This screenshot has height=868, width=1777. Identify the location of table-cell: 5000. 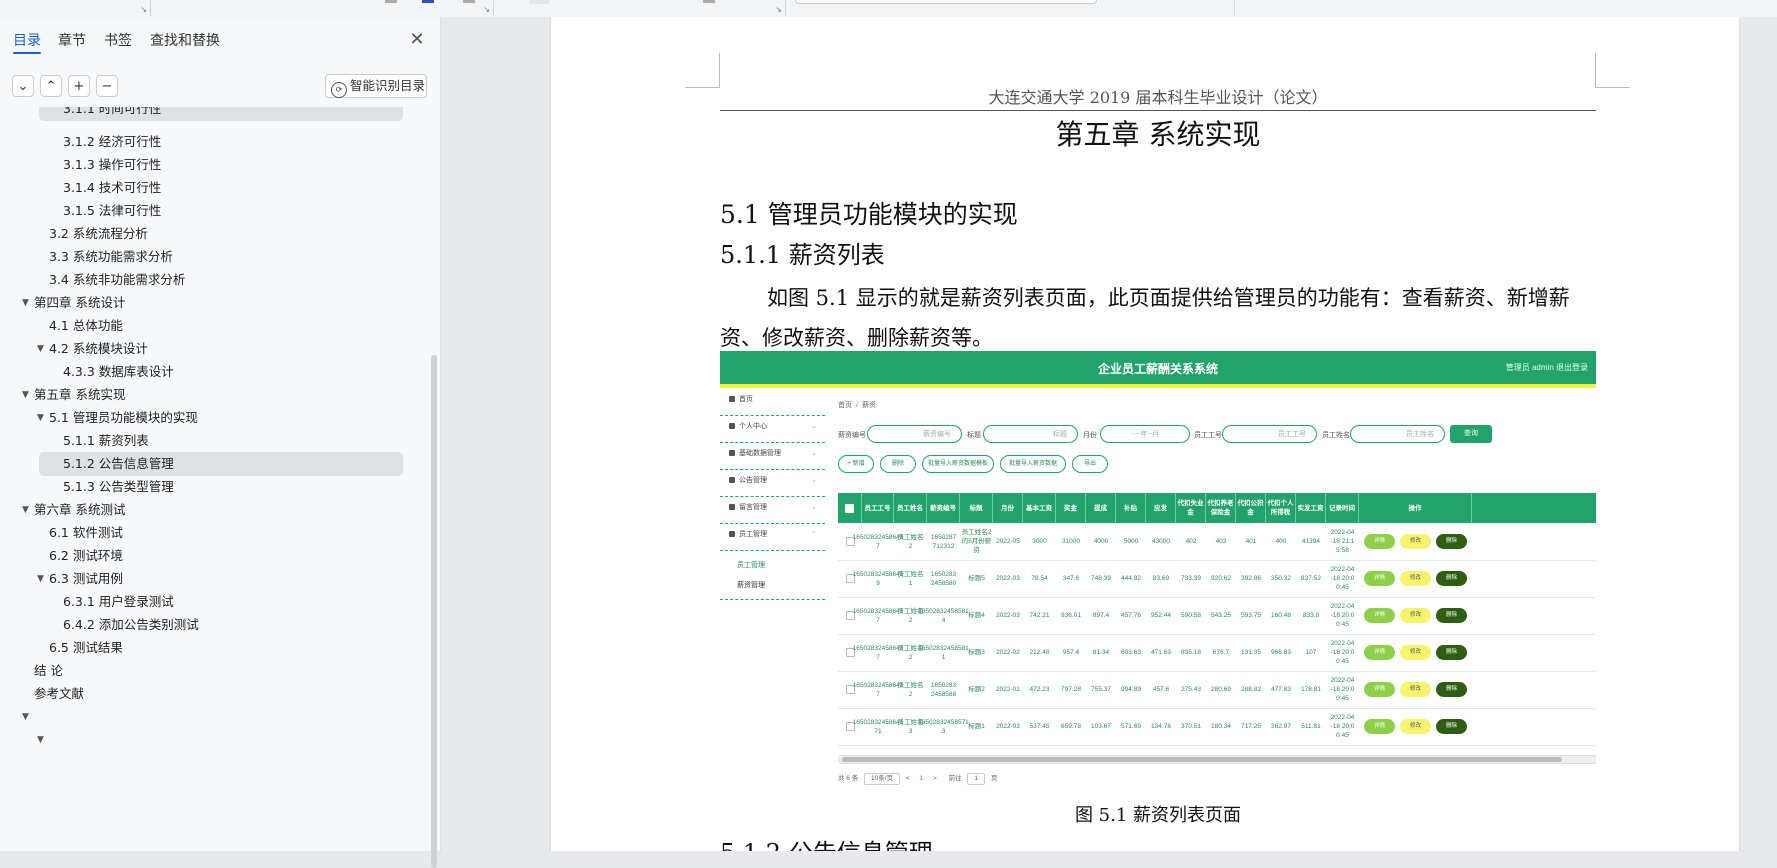
(1131, 541).